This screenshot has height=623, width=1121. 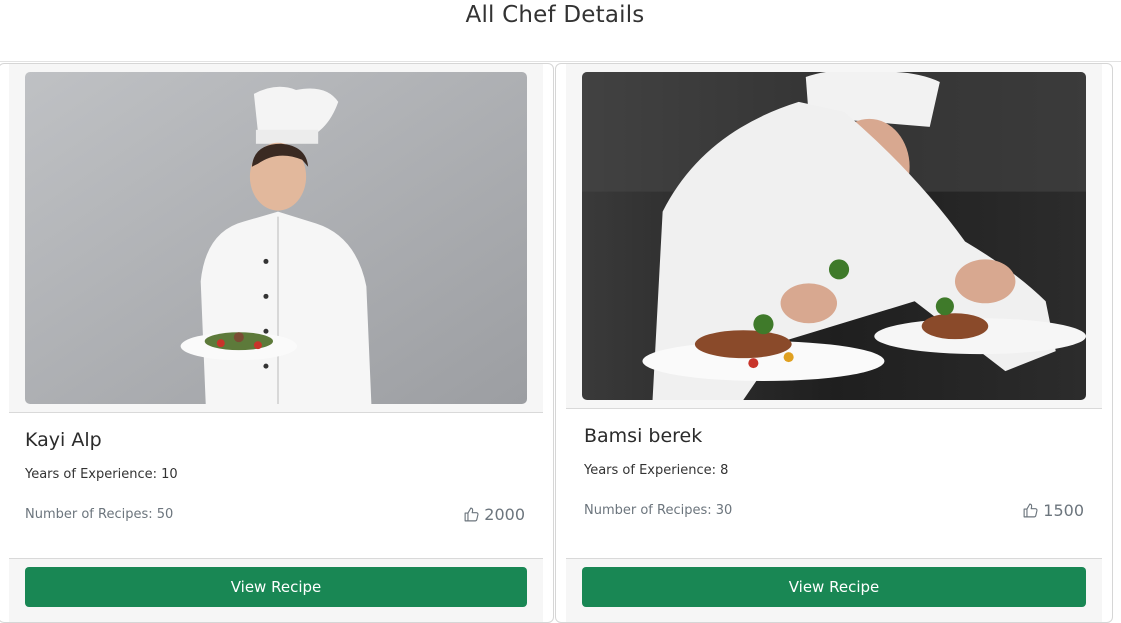 What do you see at coordinates (63, 440) in the screenshot?
I see `chef-name: Kayi Alp` at bounding box center [63, 440].